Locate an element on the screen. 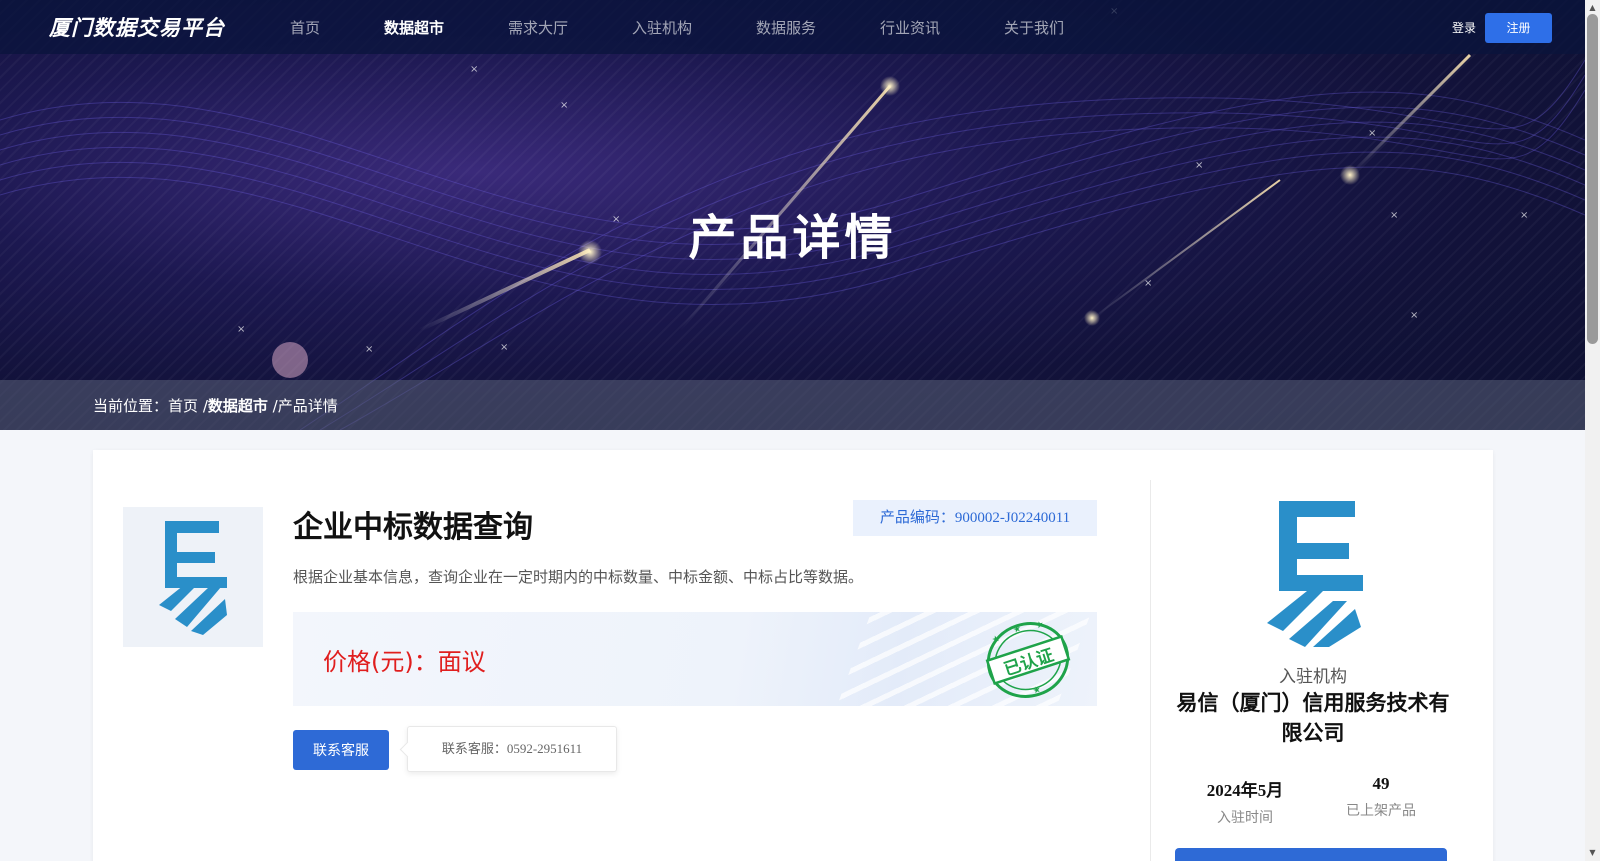 This screenshot has height=861, width=1600. register-button: 注册 is located at coordinates (1518, 28).